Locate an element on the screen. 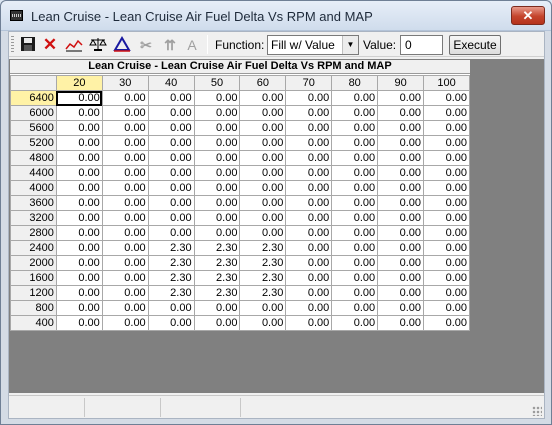 The image size is (552, 425). delete-icon: ✕ is located at coordinates (50, 45).